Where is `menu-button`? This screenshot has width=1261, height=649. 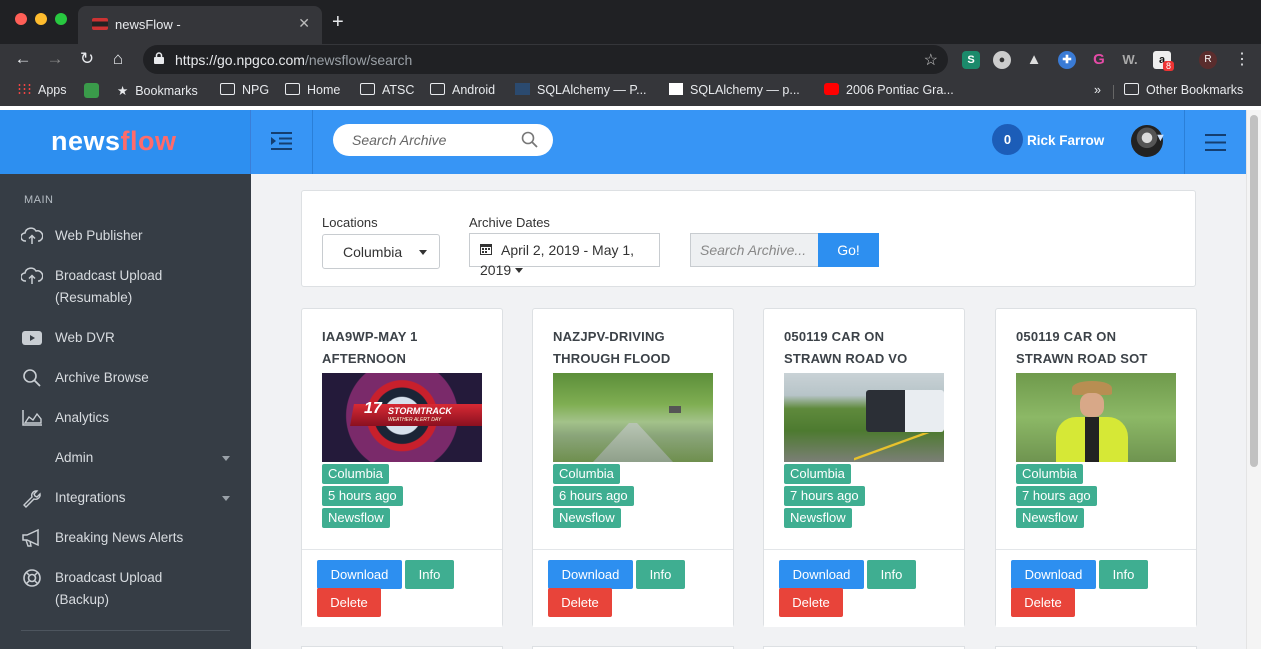 menu-button is located at coordinates (1215, 142).